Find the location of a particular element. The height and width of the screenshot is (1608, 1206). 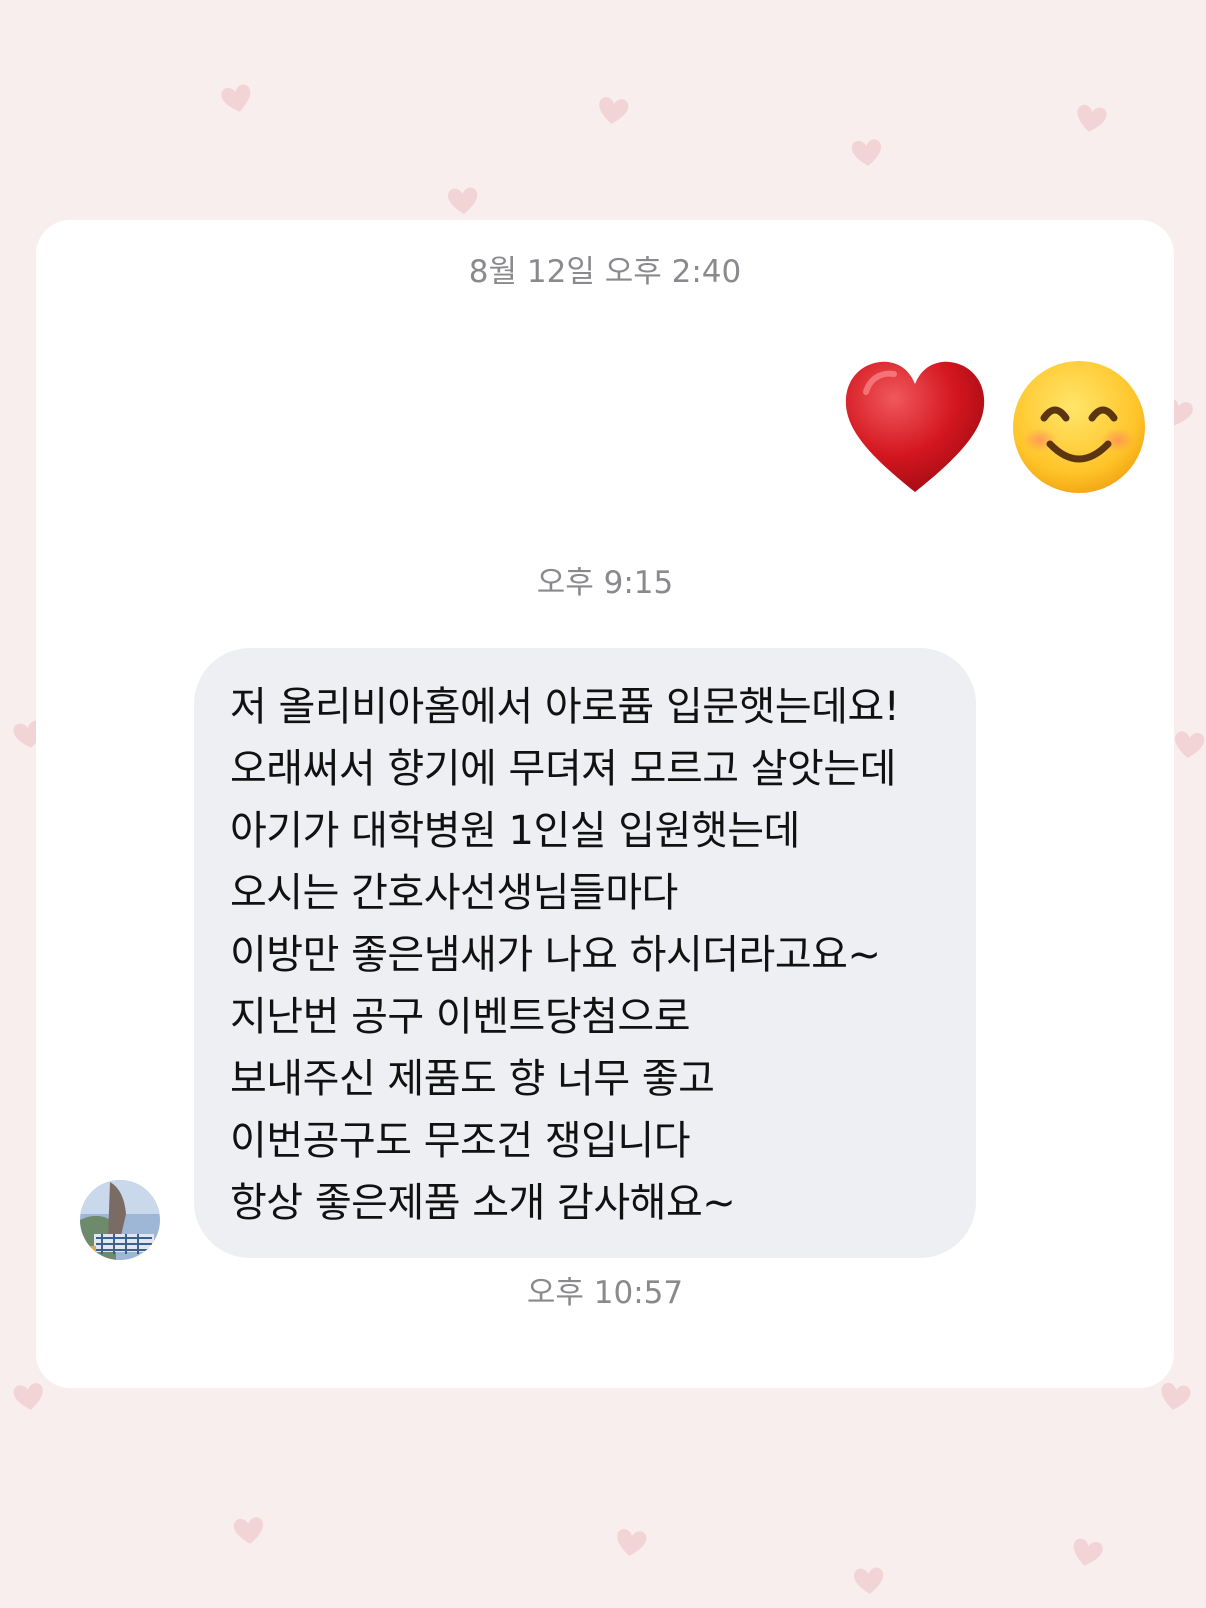

red-heart-icon is located at coordinates (915, 427).